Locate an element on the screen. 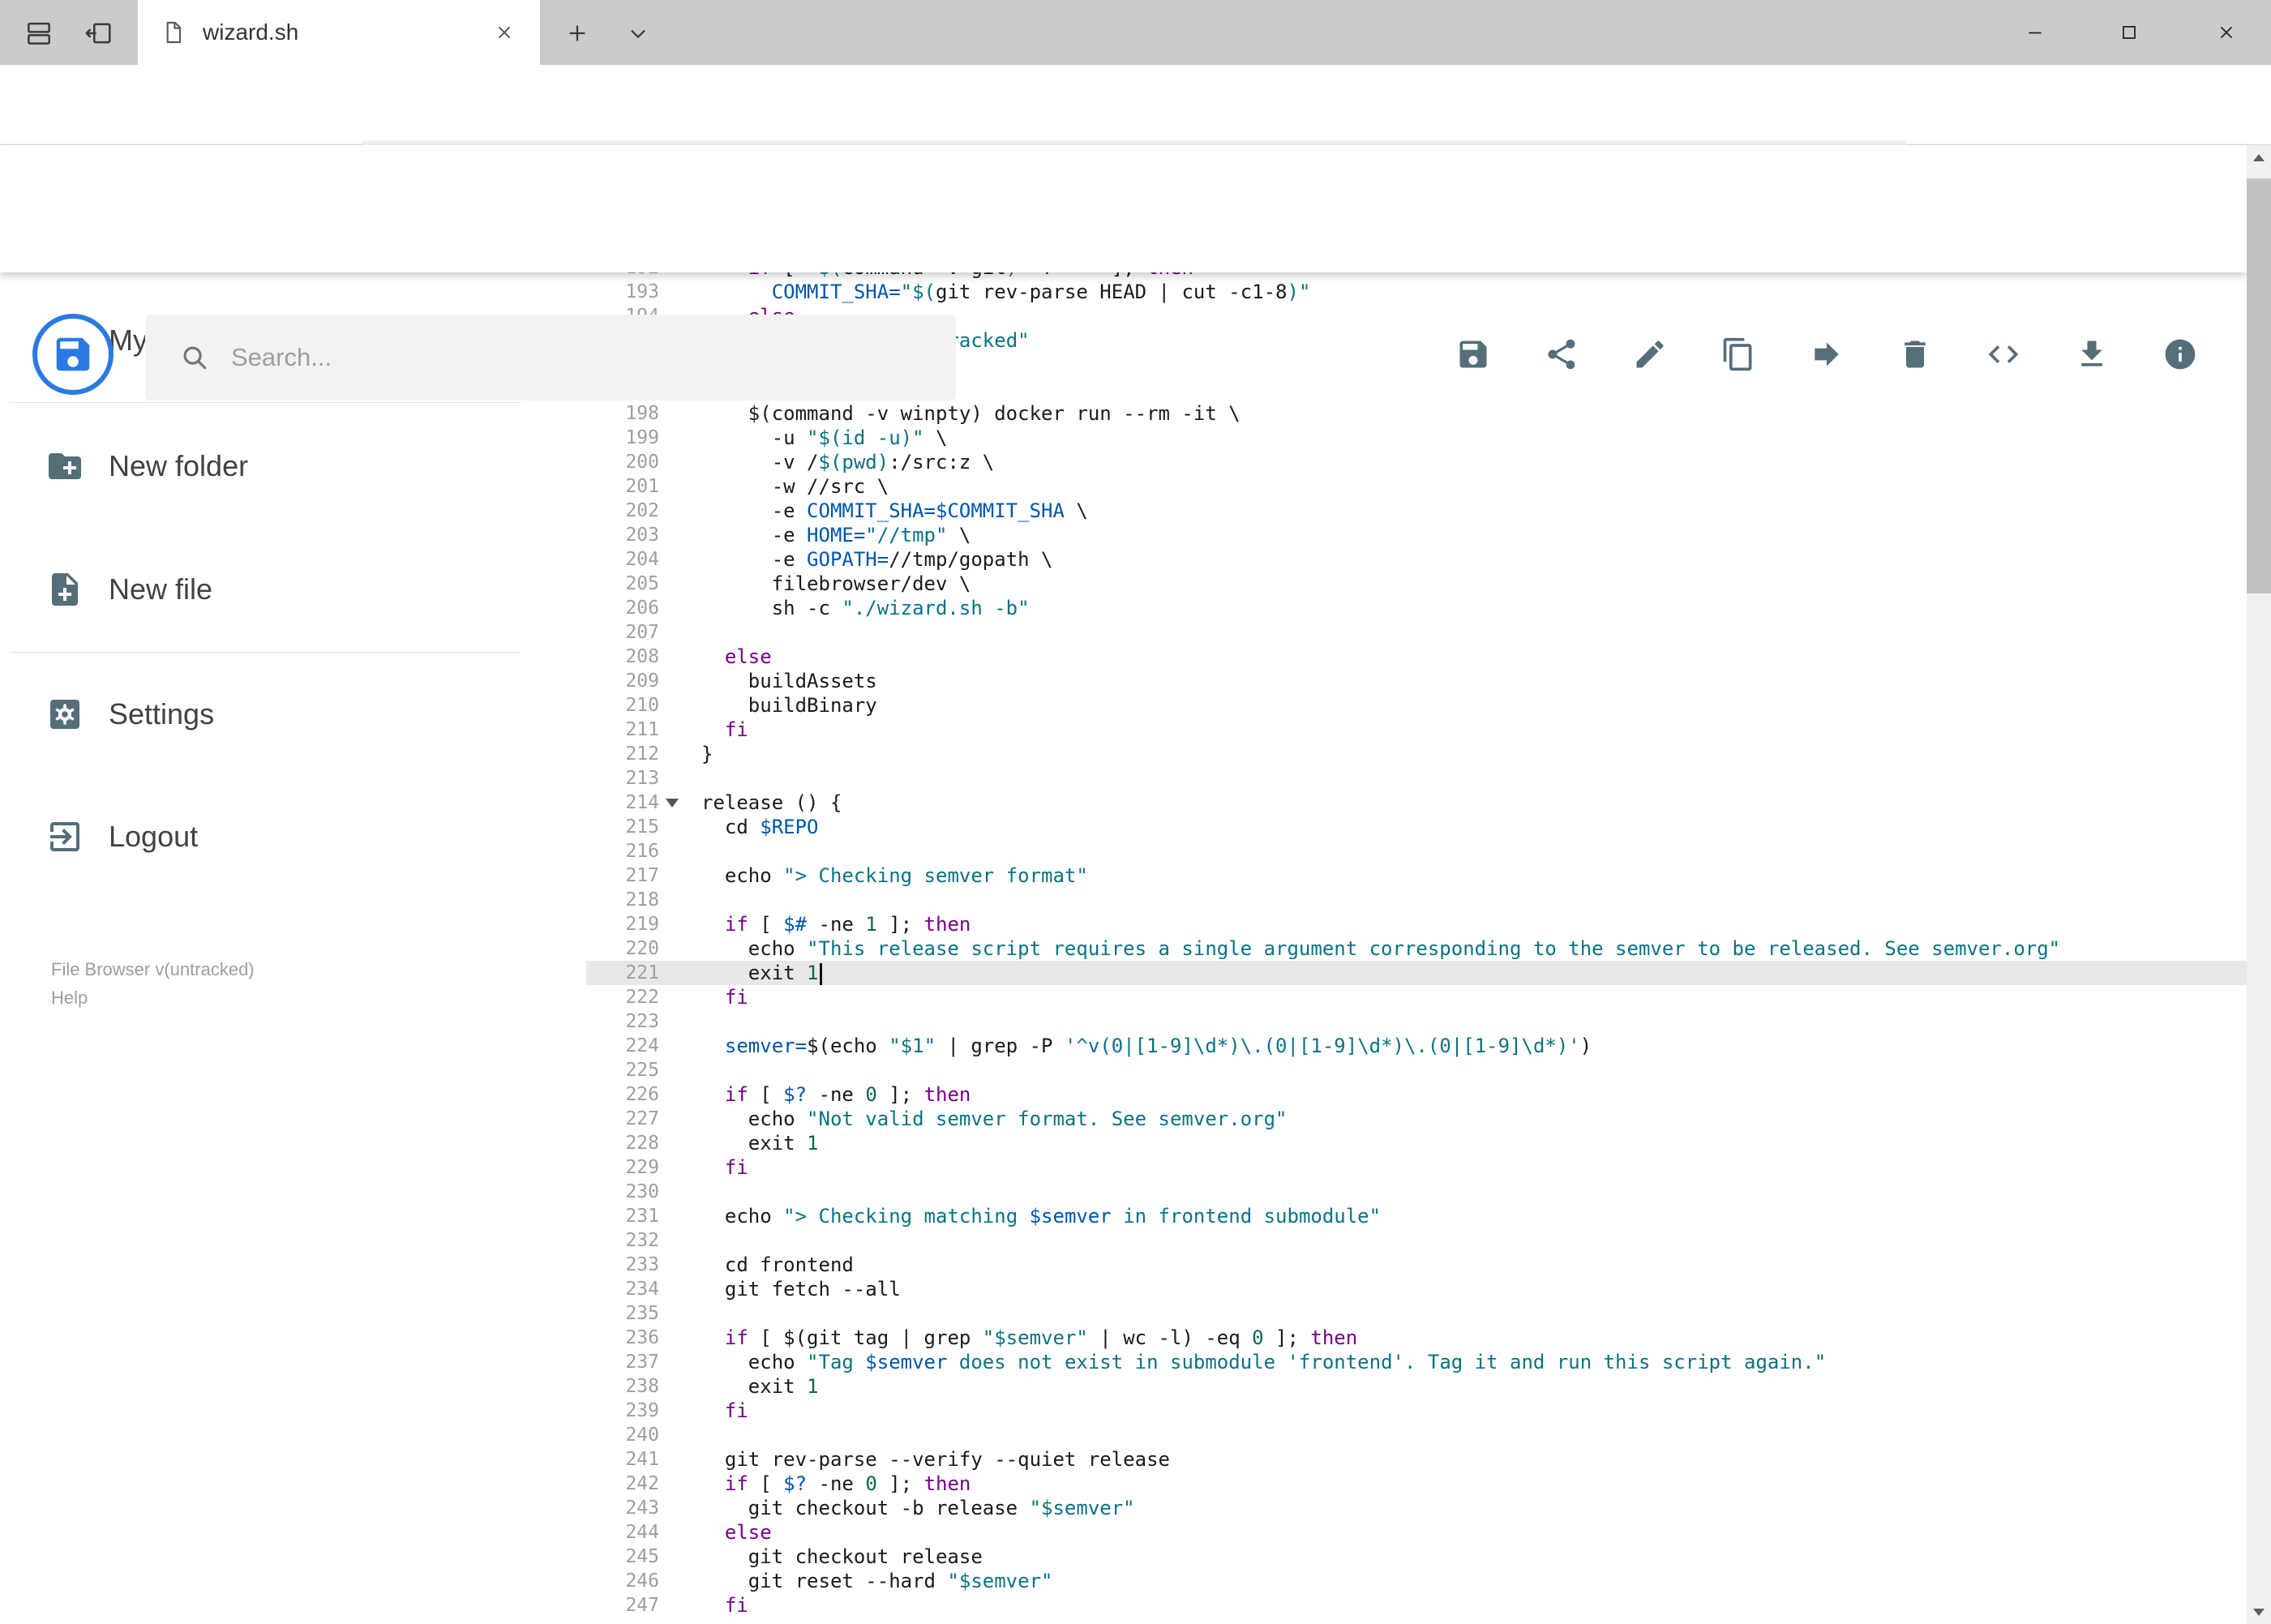 The height and width of the screenshot is (1624, 2271). code-line: 203 -e HOME="//tmp" \ is located at coordinates (1417, 535).